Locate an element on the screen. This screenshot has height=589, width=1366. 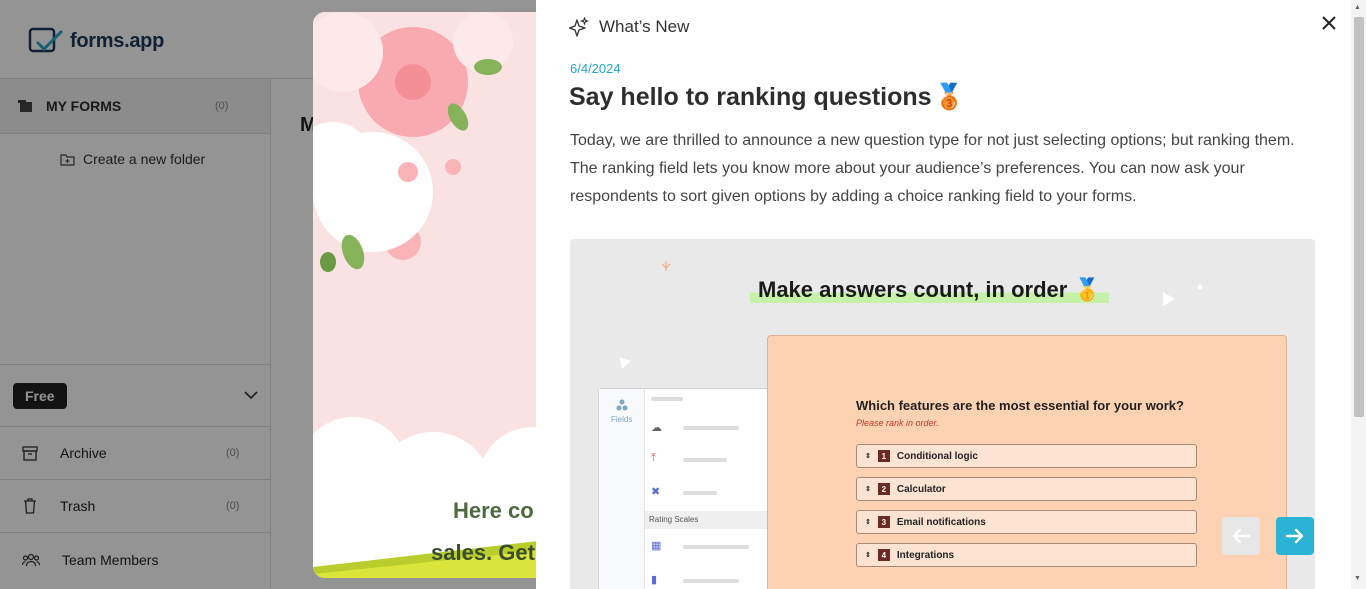
hero-medal-emoji: 🥇 is located at coordinates (1087, 289).